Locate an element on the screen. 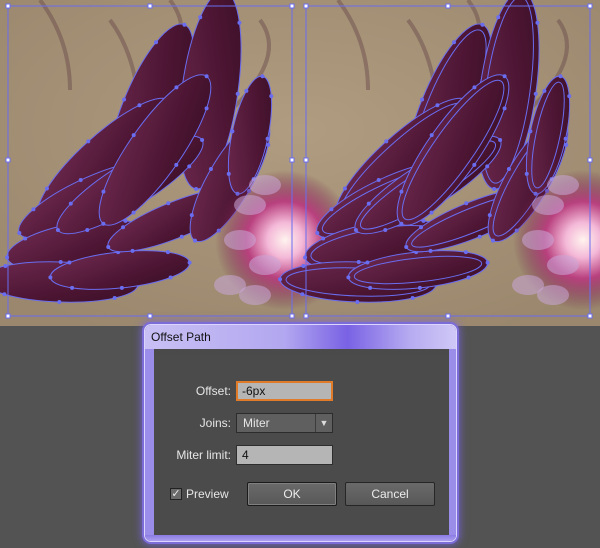  dialog-titlebar: Offset Path is located at coordinates (300, 337).